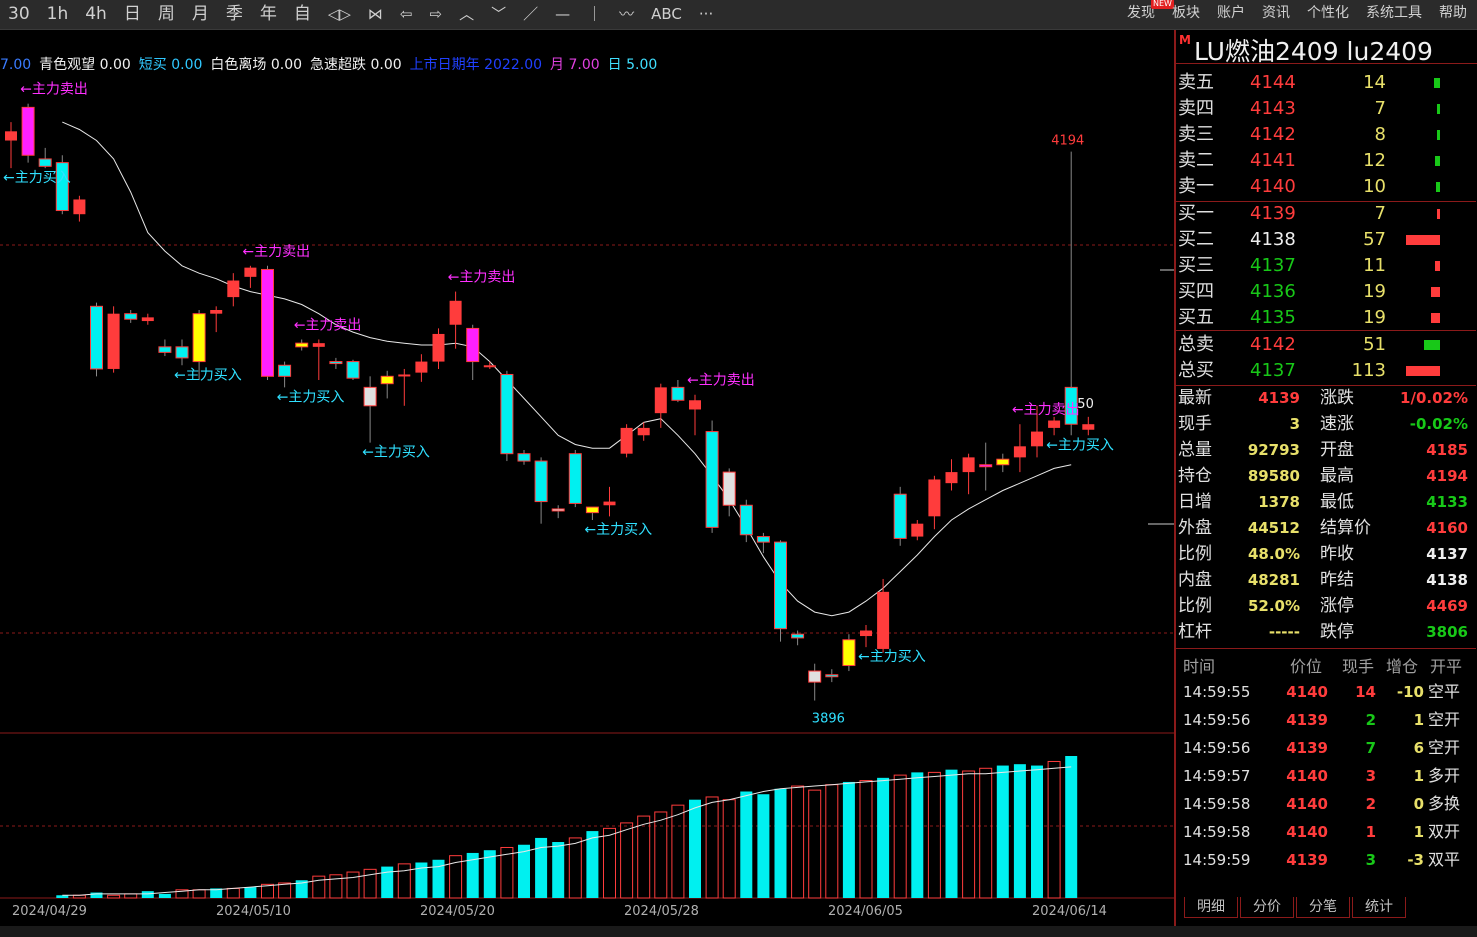 The image size is (1477, 937). What do you see at coordinates (339, 14) in the screenshot?
I see `drawing-tool-0-button: ◁▷` at bounding box center [339, 14].